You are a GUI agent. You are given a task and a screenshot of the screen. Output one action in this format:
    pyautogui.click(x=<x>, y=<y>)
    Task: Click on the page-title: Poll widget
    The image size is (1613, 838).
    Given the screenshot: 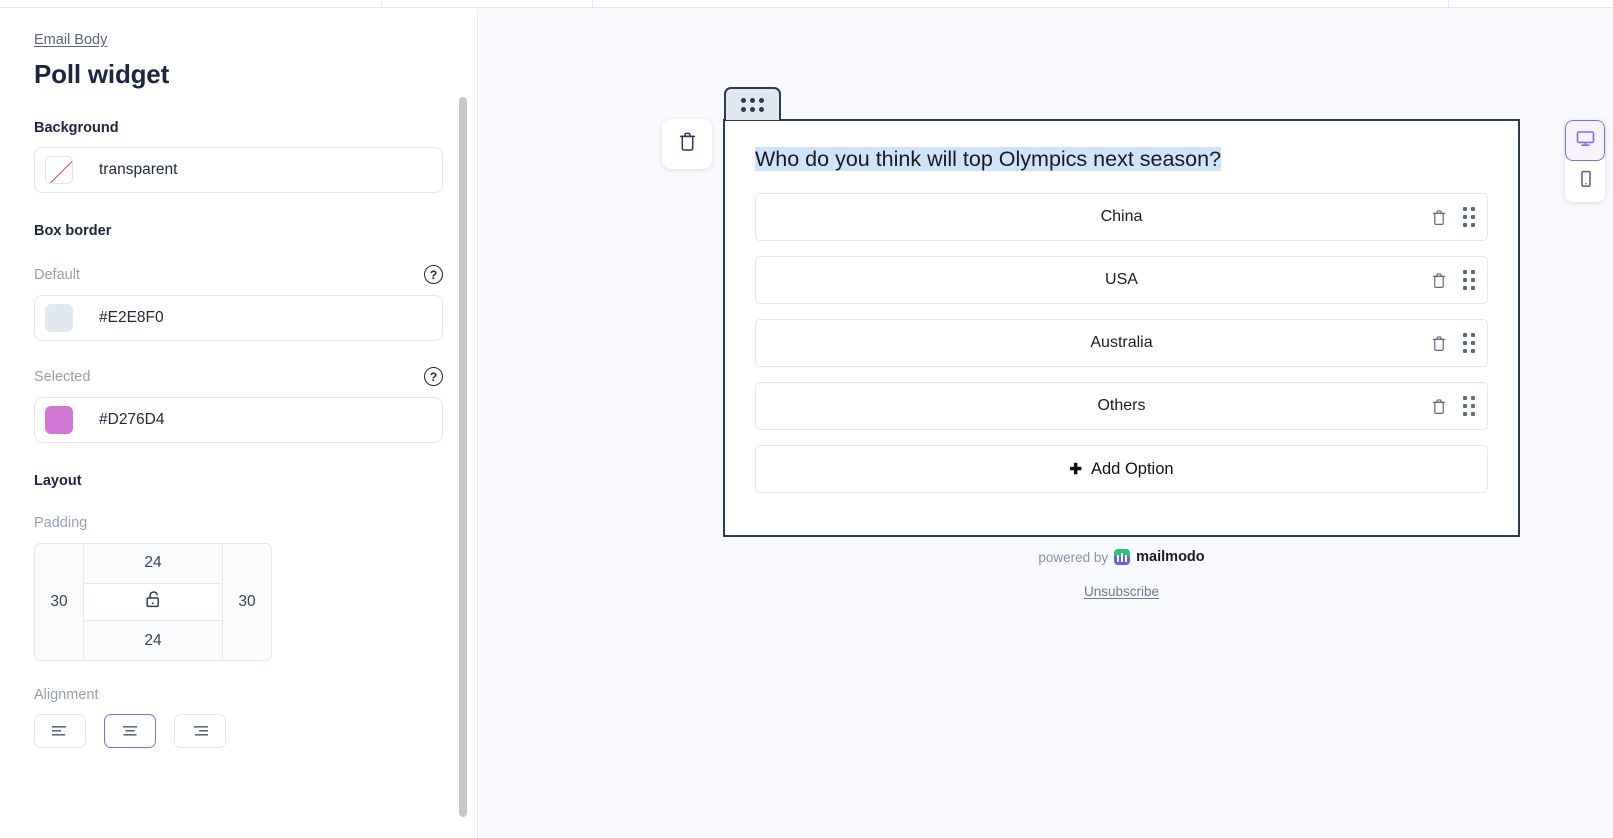 What is the action you would take?
    pyautogui.click(x=102, y=74)
    